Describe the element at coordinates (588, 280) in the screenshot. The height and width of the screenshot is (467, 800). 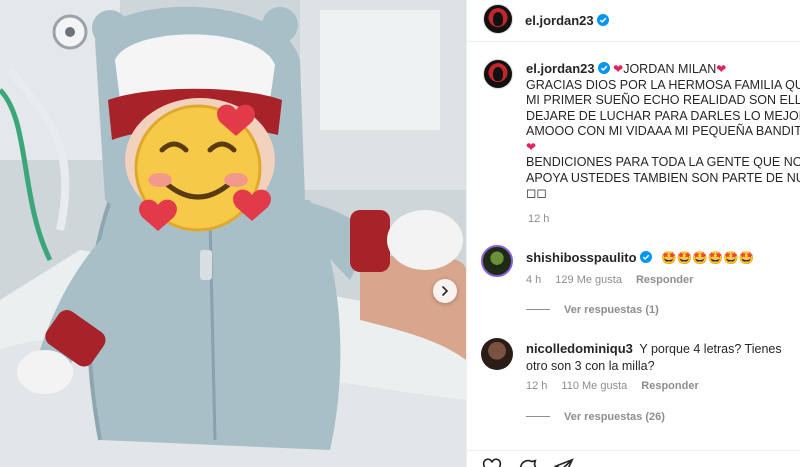
I see `comment-likes: 129 Me gusta` at that location.